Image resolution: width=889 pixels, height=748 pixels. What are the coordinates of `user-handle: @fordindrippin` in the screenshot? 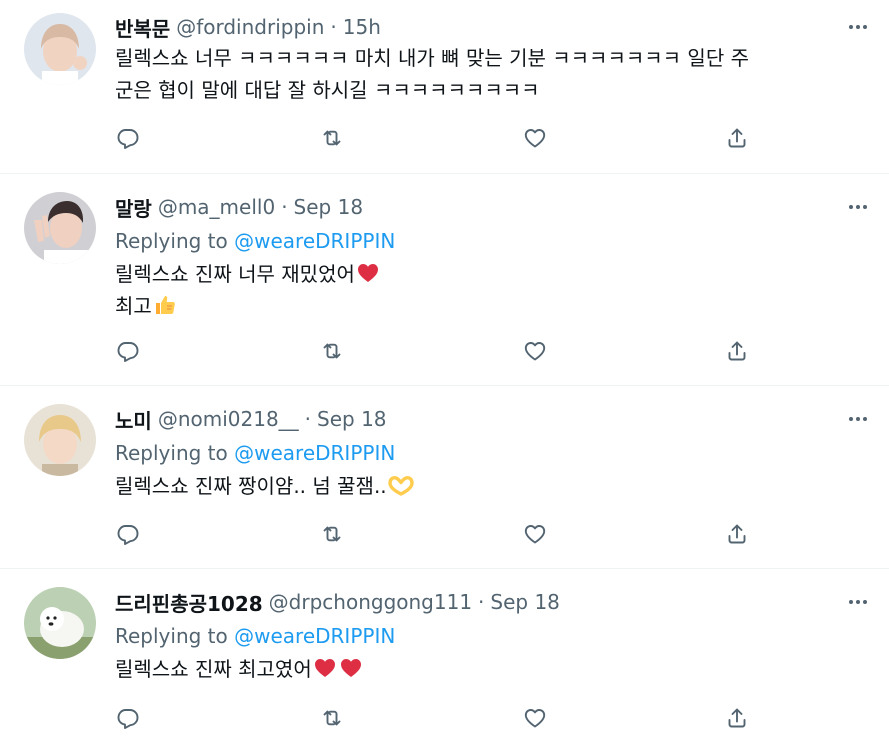 It's located at (250, 27).